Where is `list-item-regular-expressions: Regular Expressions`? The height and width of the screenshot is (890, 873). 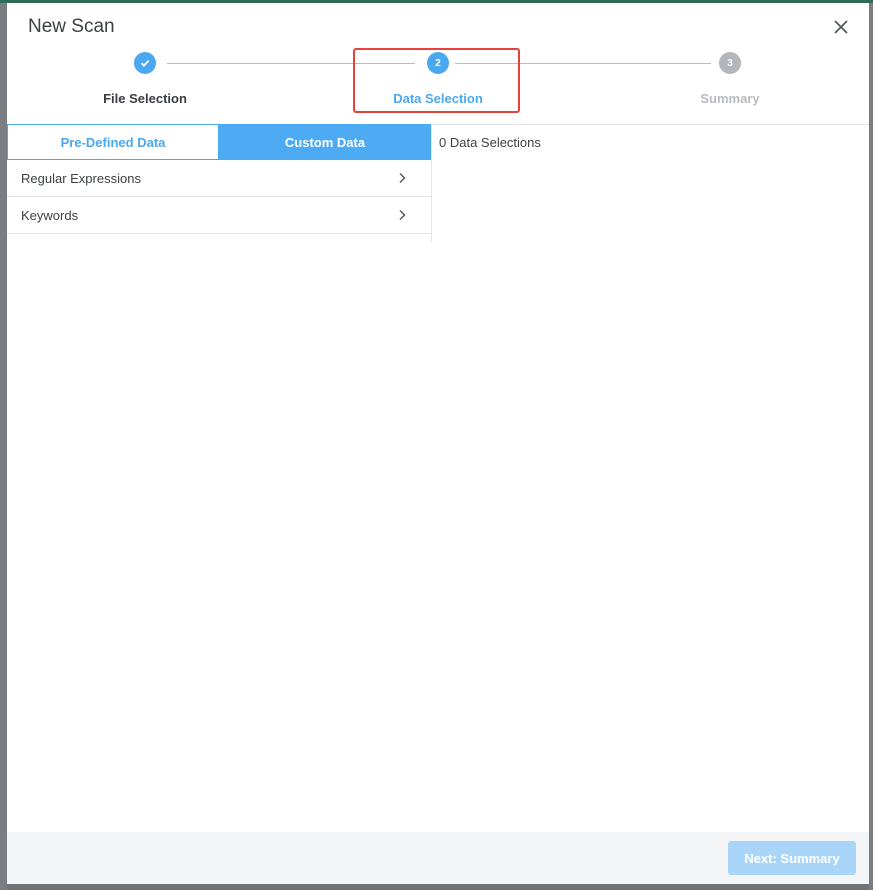 list-item-regular-expressions: Regular Expressions is located at coordinates (219, 178).